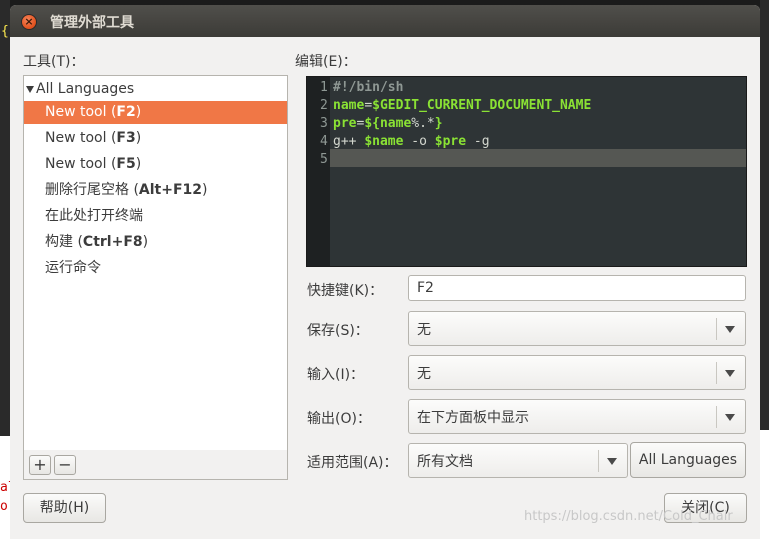  What do you see at coordinates (352, 463) in the screenshot?
I see `scope-label: 适用范围(A)：` at bounding box center [352, 463].